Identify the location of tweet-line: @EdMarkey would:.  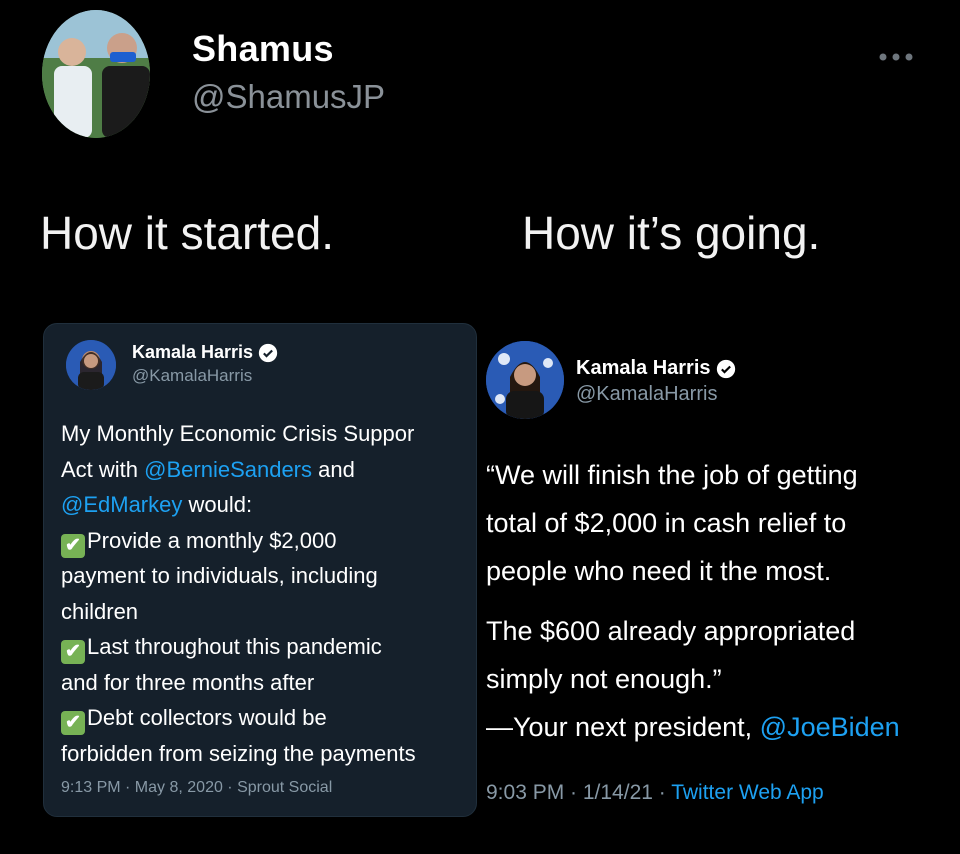
(238, 505).